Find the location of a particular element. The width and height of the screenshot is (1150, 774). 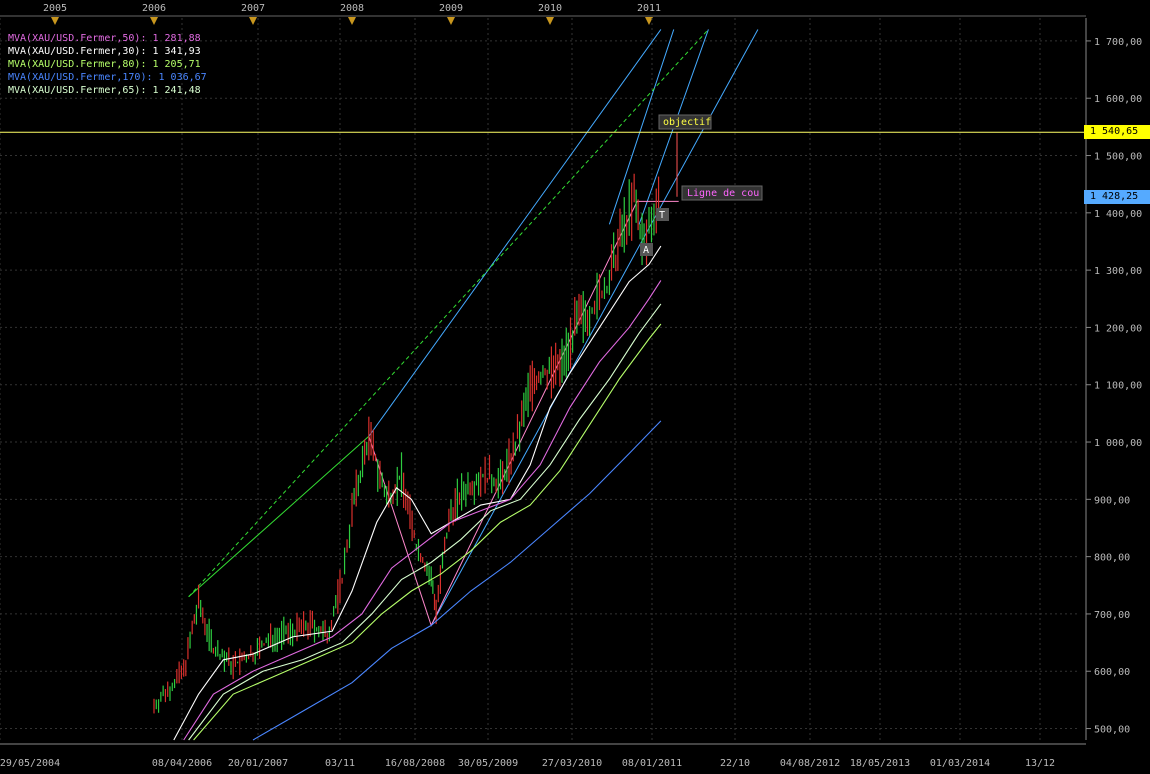

x-tick-label: 16/08/2008 is located at coordinates (415, 763).